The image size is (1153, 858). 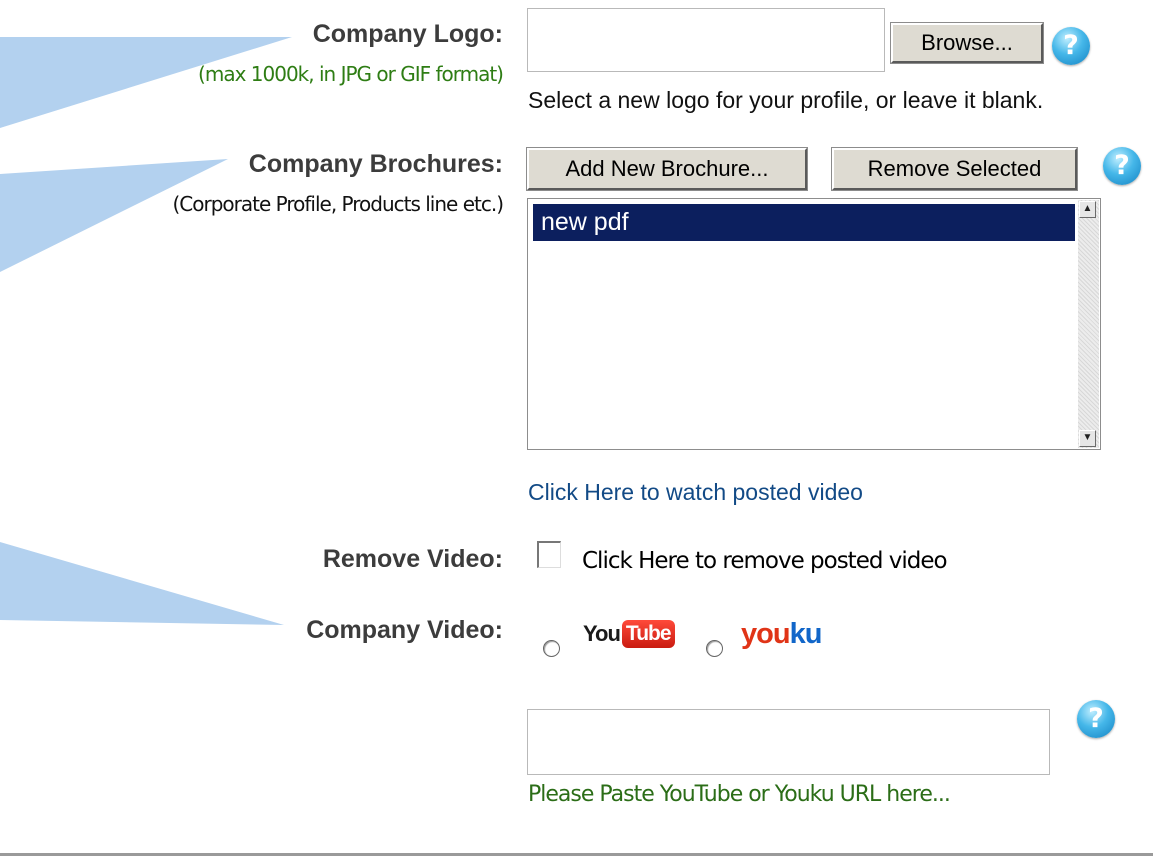 What do you see at coordinates (1096, 719) in the screenshot?
I see `video-url-help-icon: ?` at bounding box center [1096, 719].